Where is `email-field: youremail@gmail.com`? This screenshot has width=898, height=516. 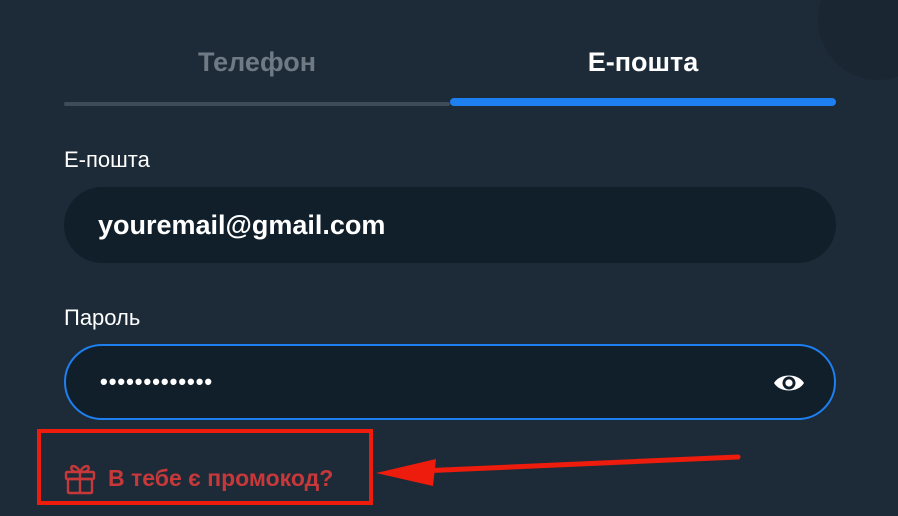
email-field: youremail@gmail.com is located at coordinates (450, 225).